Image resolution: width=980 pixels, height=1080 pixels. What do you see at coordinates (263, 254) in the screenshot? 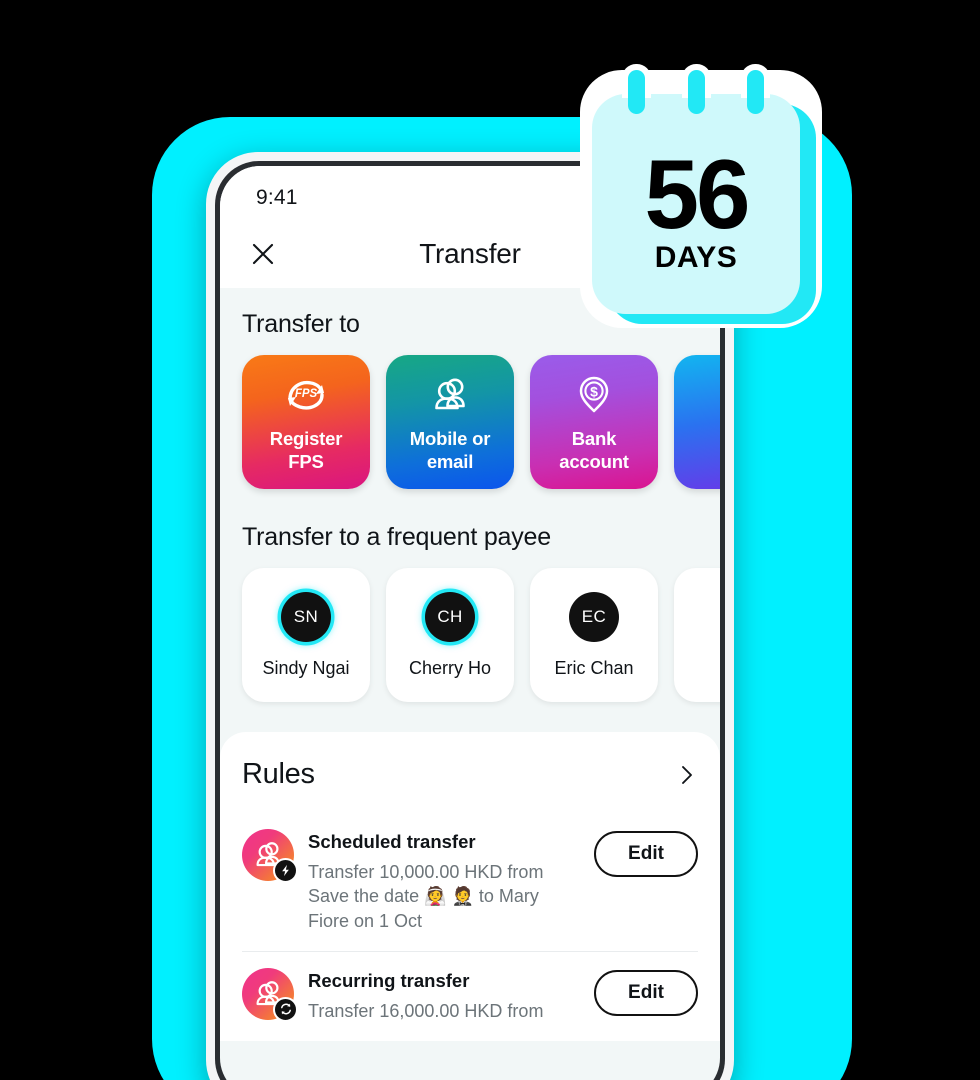
I see `close-icon` at bounding box center [263, 254].